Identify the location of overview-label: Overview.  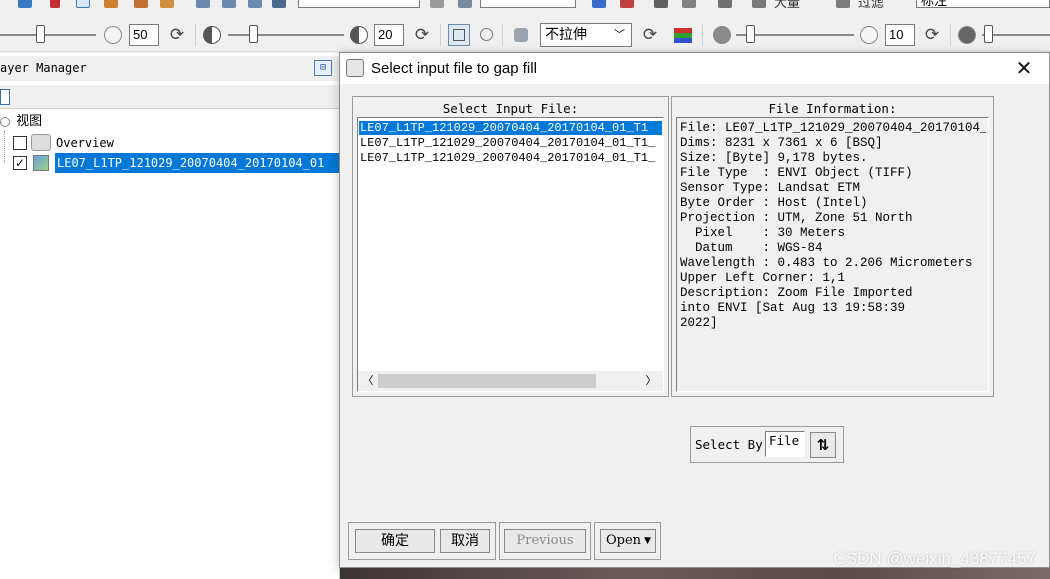
(85, 143).